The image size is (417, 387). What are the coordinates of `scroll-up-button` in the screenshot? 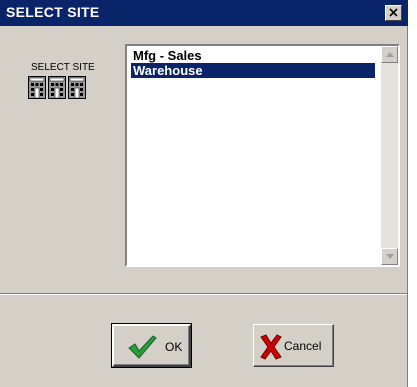 It's located at (389, 54).